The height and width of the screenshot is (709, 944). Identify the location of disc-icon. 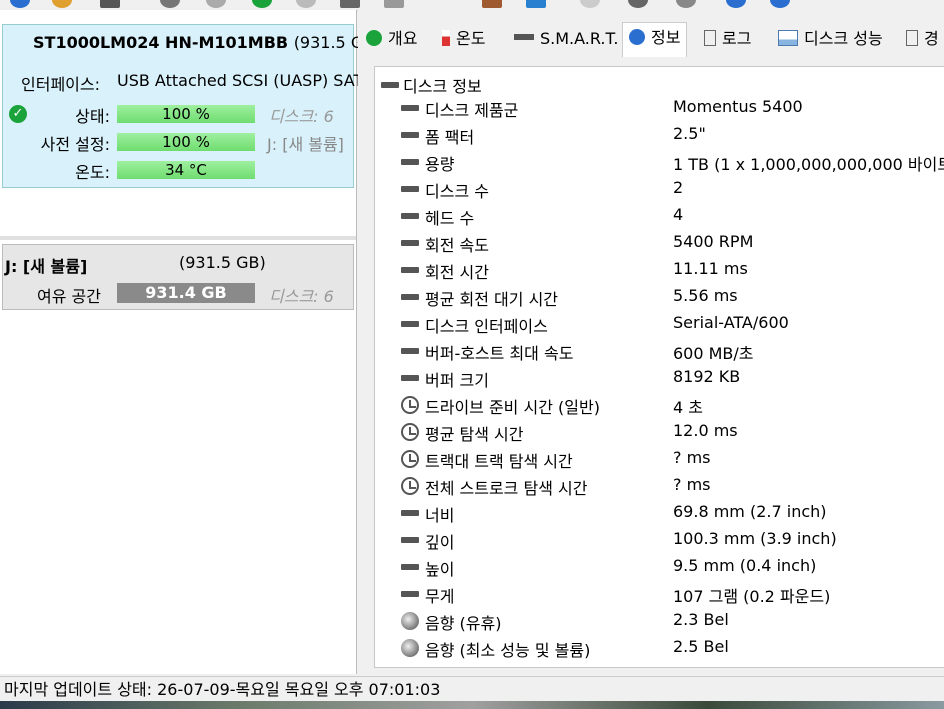
(590, 4).